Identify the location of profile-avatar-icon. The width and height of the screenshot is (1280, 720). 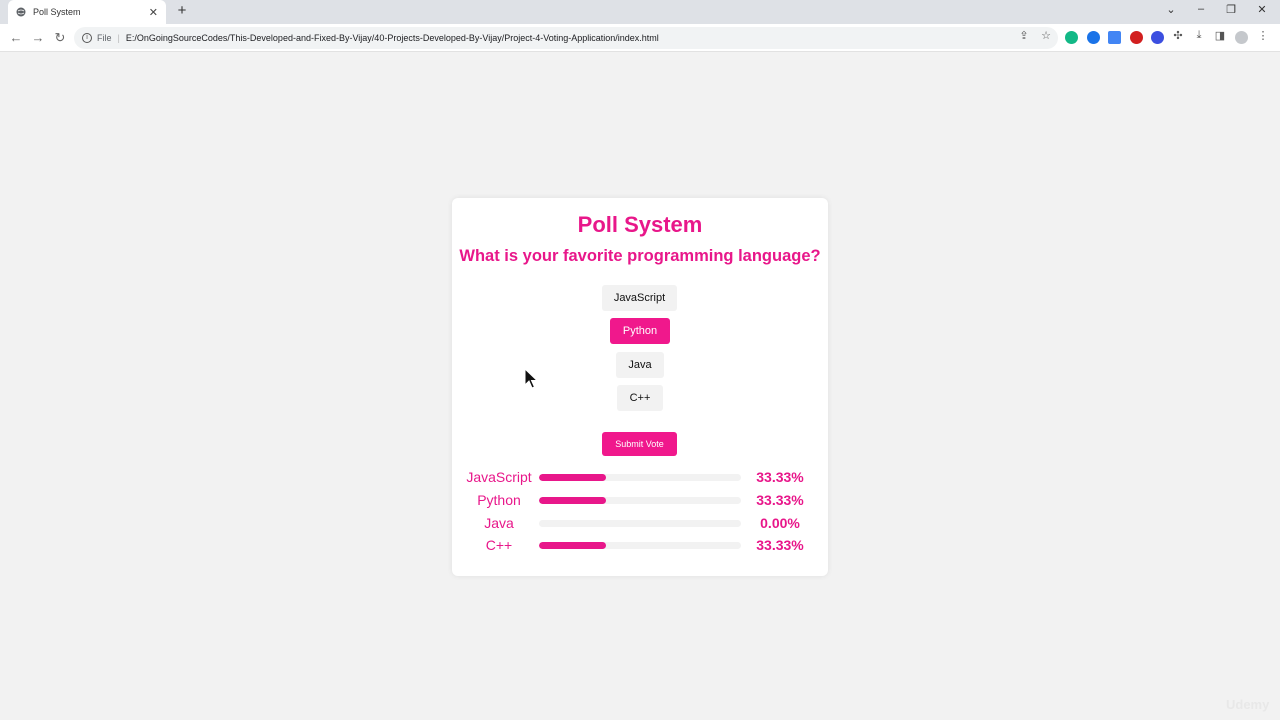
(1241, 37).